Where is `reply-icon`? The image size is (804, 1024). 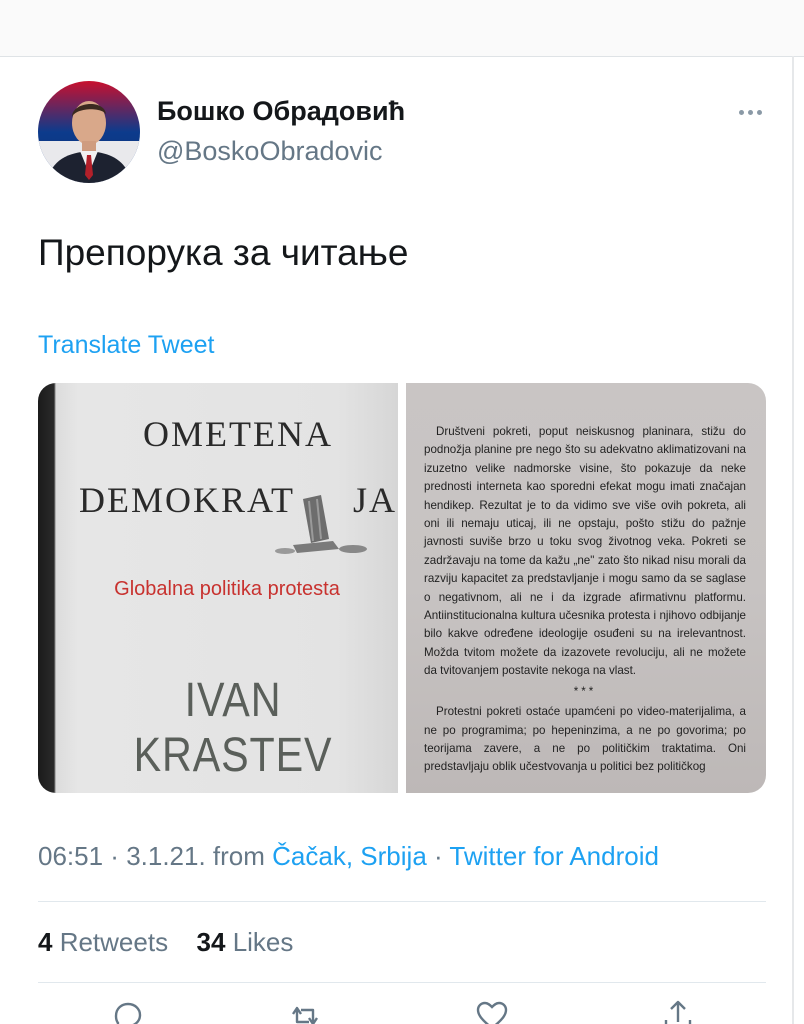 reply-icon is located at coordinates (128, 1010).